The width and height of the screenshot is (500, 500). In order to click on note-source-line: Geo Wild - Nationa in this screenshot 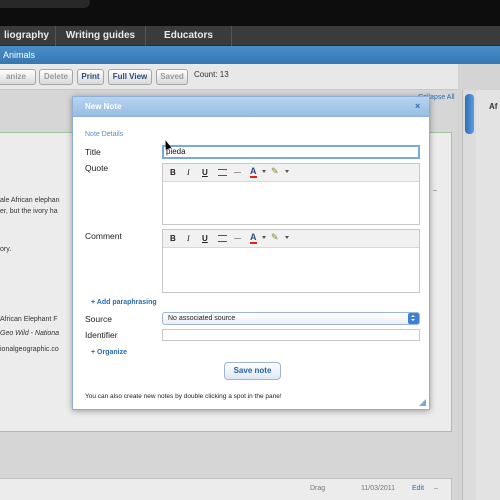, I will do `click(30, 333)`.